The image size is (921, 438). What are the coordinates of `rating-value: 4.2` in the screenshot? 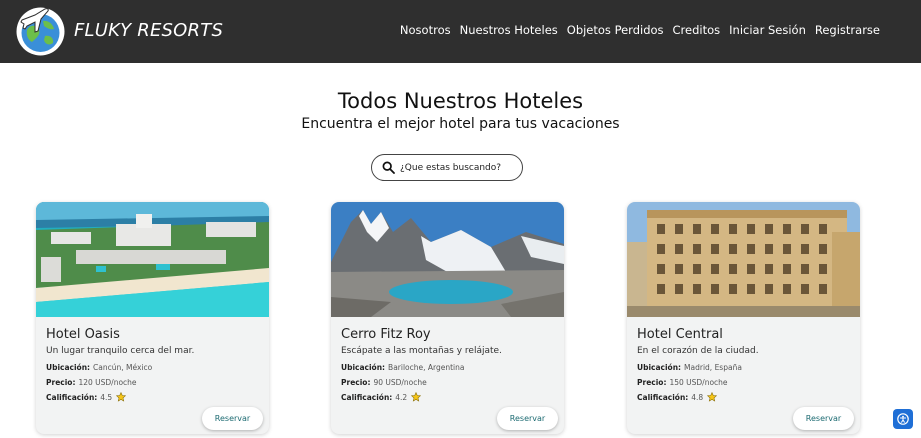 It's located at (401, 397).